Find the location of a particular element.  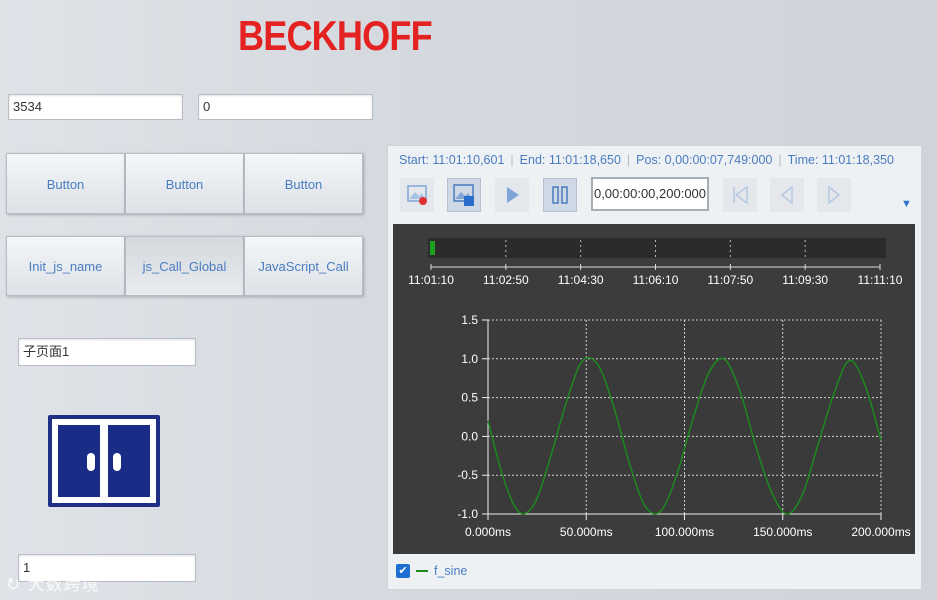

x-tick-label: 50.000ms is located at coordinates (586, 532).